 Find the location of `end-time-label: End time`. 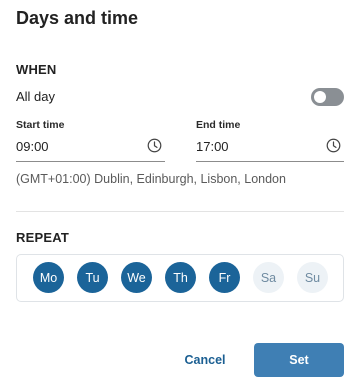

end-time-label: End time is located at coordinates (218, 125).